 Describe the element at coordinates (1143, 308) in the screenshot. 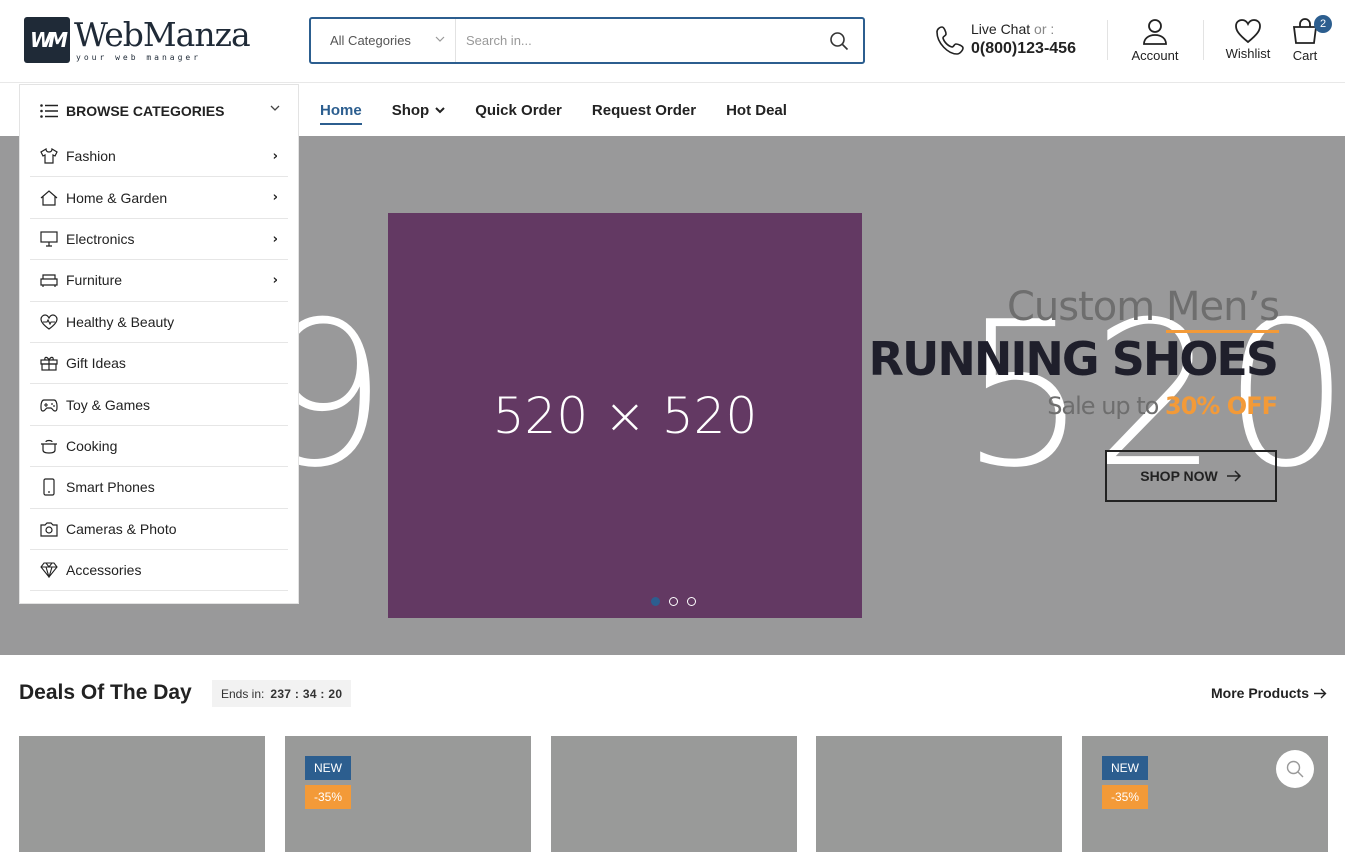

I see `hero-subtitle: Custom Men’s` at that location.